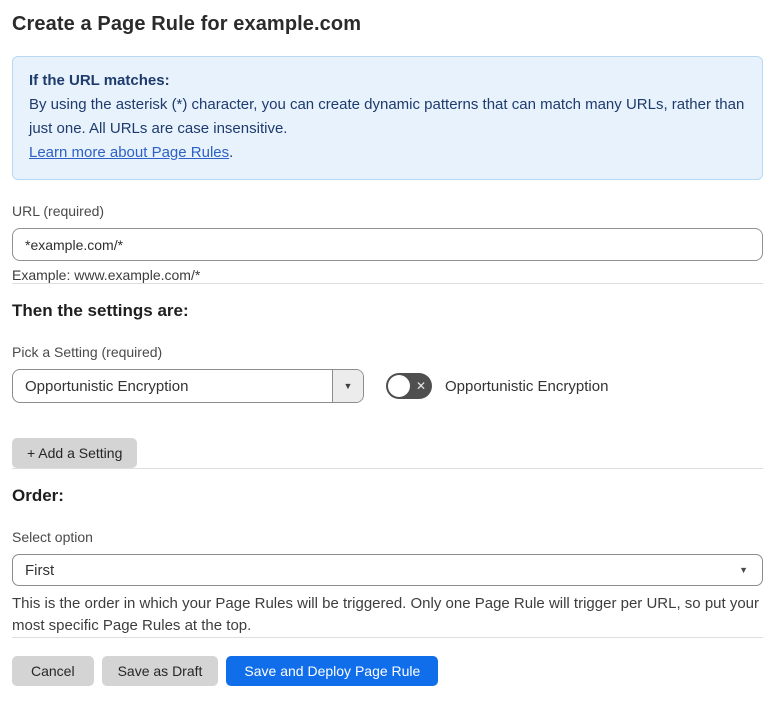  What do you see at coordinates (231, 152) in the screenshot?
I see `link-suffix: .` at bounding box center [231, 152].